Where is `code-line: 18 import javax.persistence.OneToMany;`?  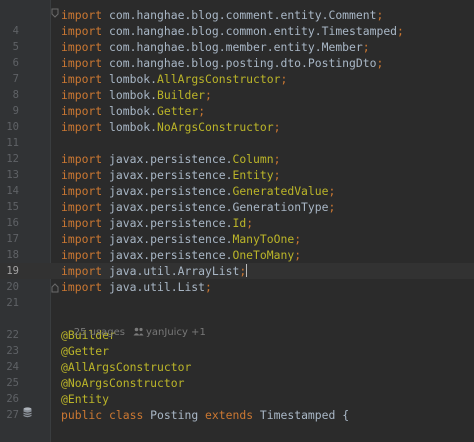 code-line: 18 import javax.persistence.OneToMany; is located at coordinates (237, 255).